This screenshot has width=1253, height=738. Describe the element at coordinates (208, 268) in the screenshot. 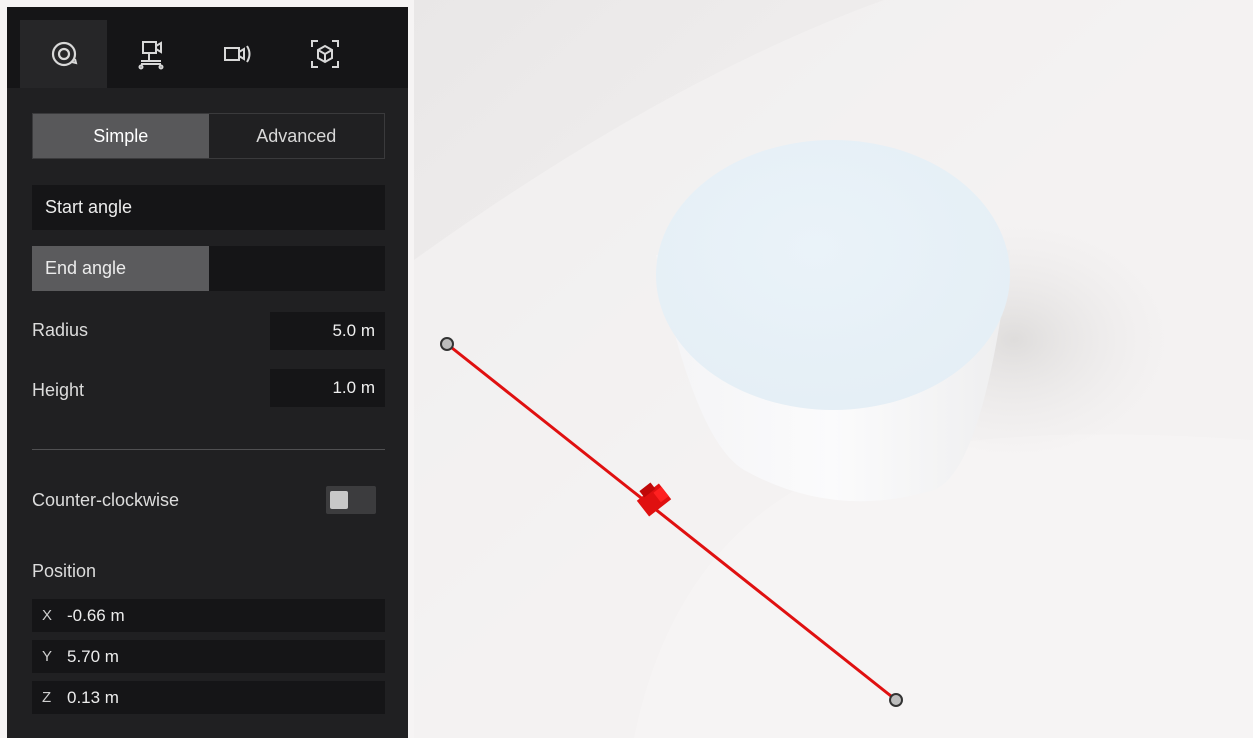

I see `end-angle-slider: End angle` at that location.